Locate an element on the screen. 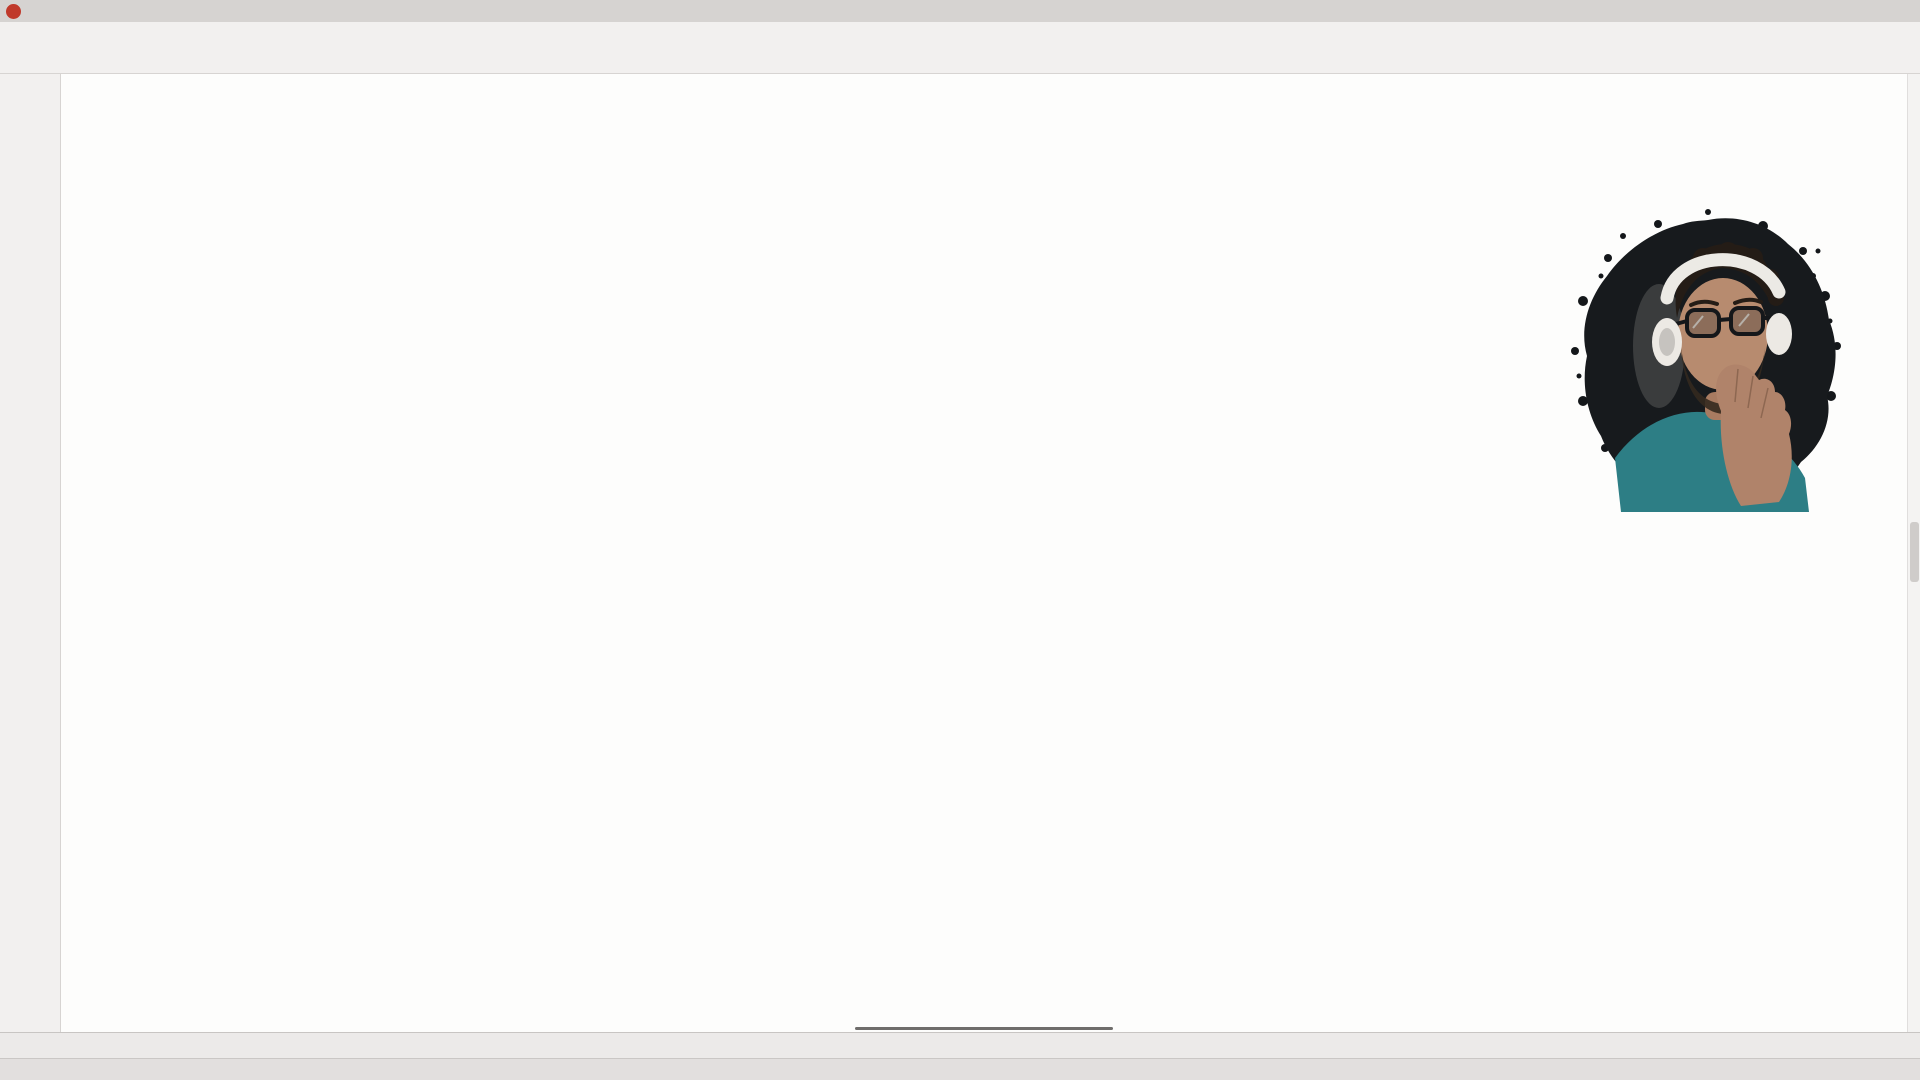  vertical-scrollbar is located at coordinates (1913, 553).